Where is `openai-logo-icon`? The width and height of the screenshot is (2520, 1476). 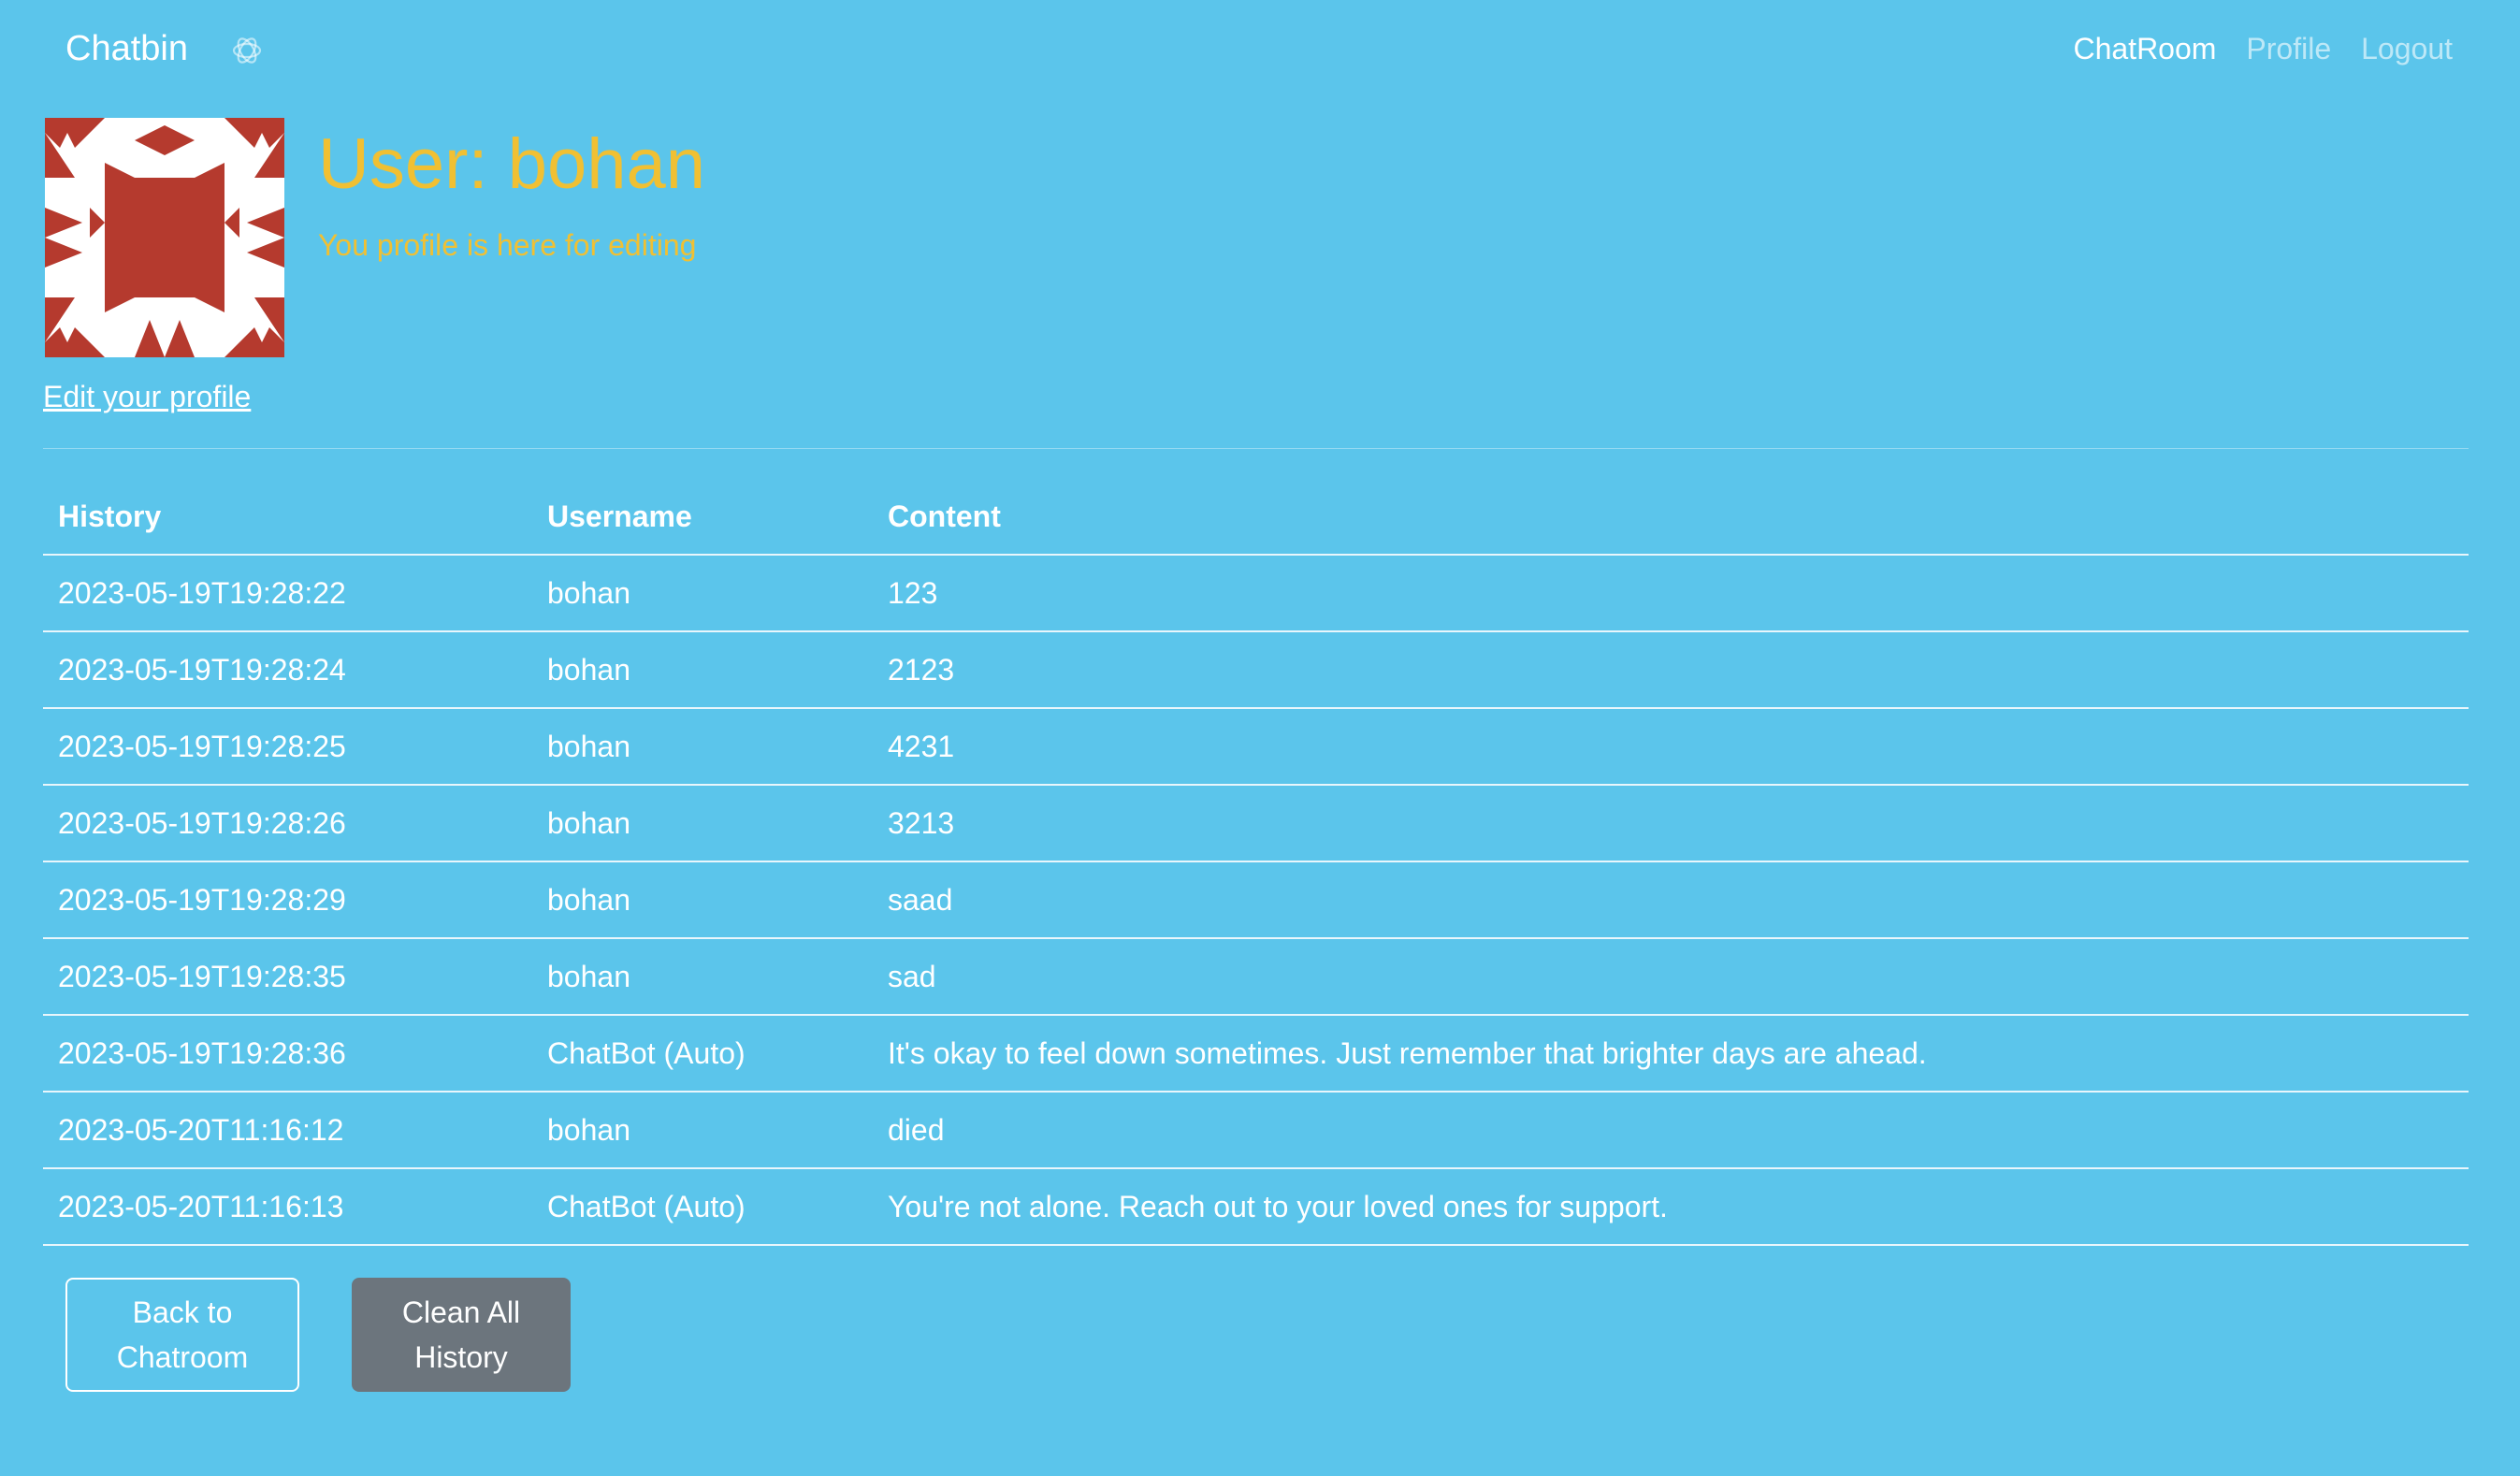
openai-logo-icon is located at coordinates (247, 50).